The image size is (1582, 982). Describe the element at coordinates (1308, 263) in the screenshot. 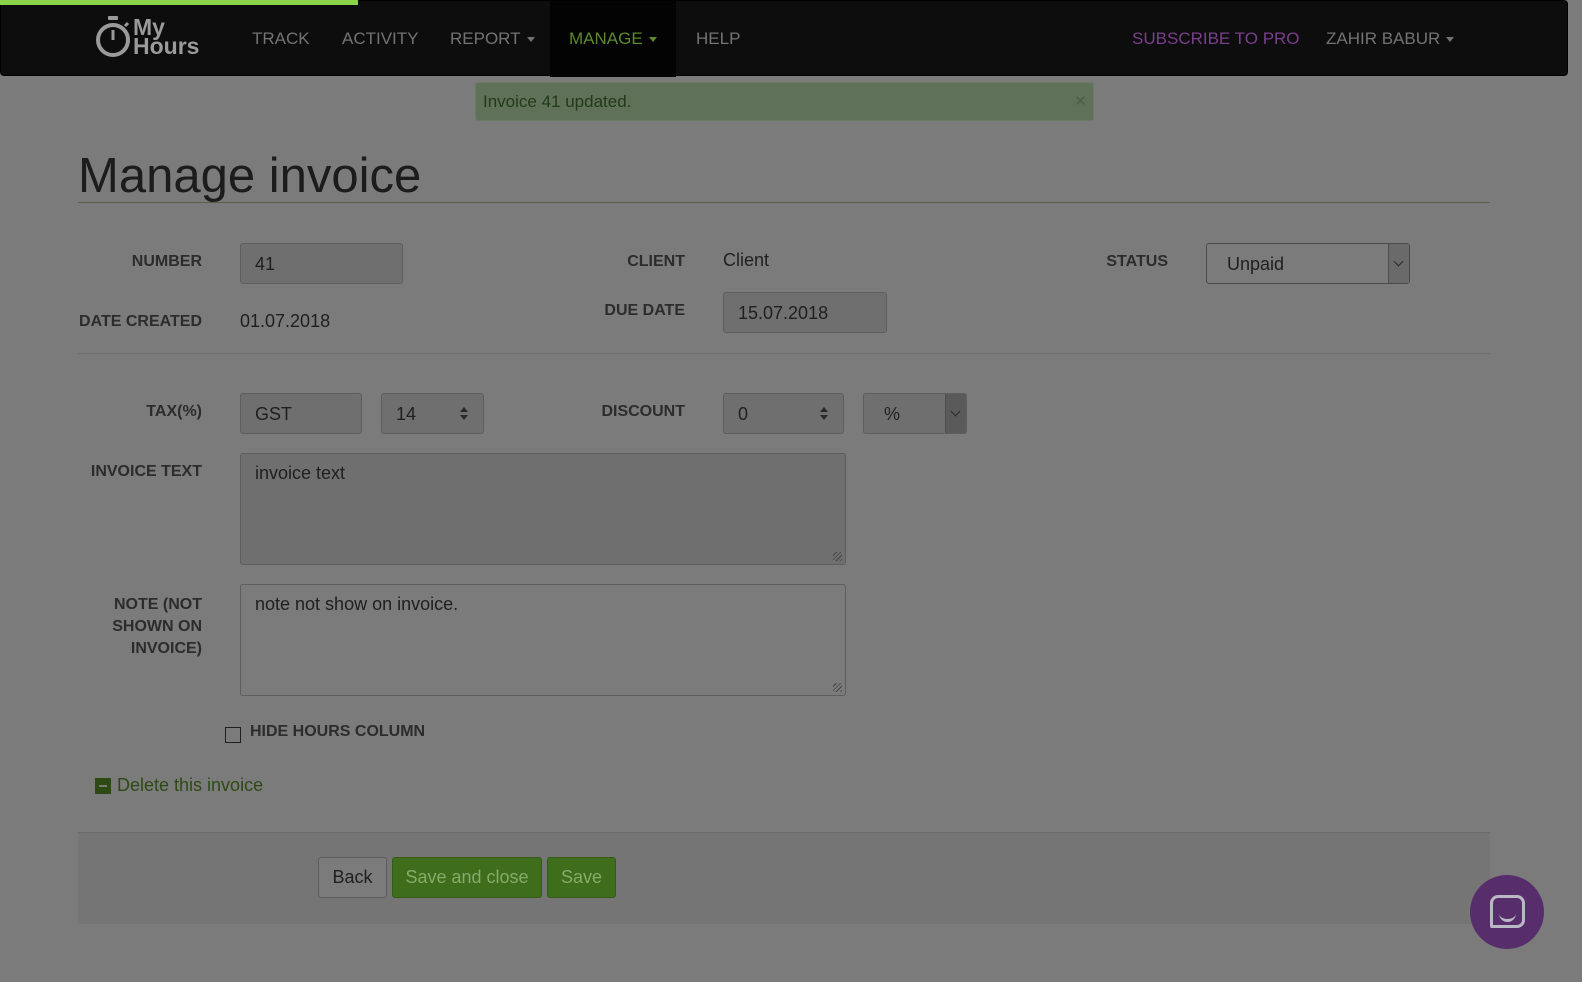

I see `status-select: Unpaid` at that location.